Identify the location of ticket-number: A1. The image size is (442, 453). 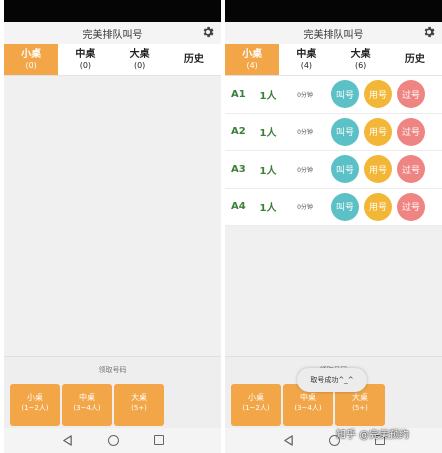
(238, 94).